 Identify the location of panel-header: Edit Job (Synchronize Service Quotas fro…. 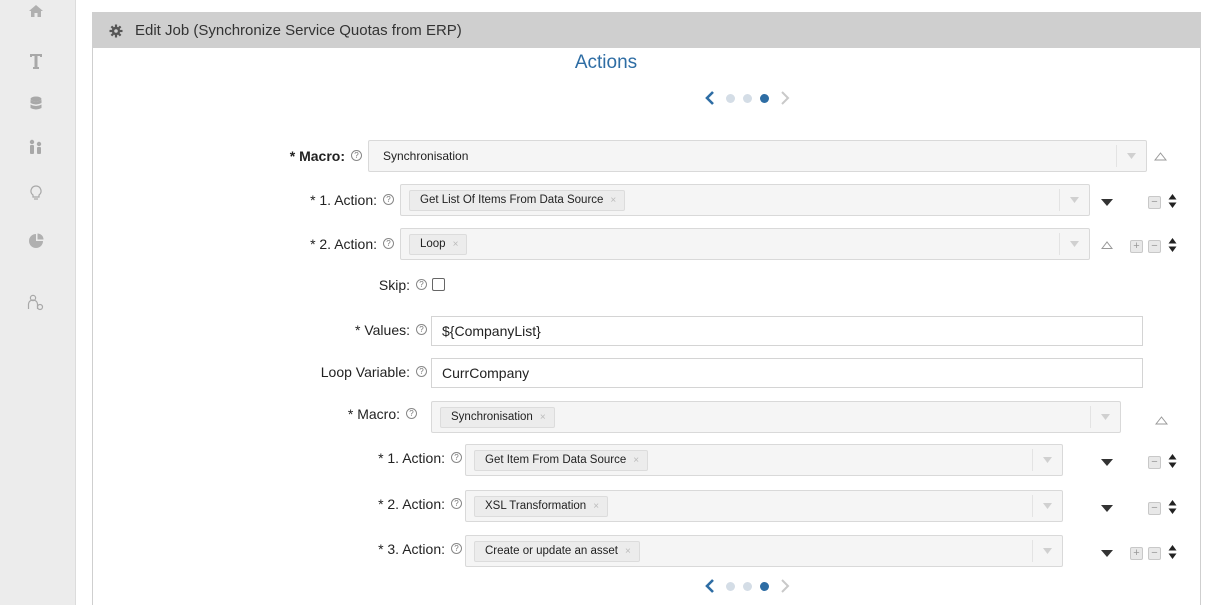
(646, 30).